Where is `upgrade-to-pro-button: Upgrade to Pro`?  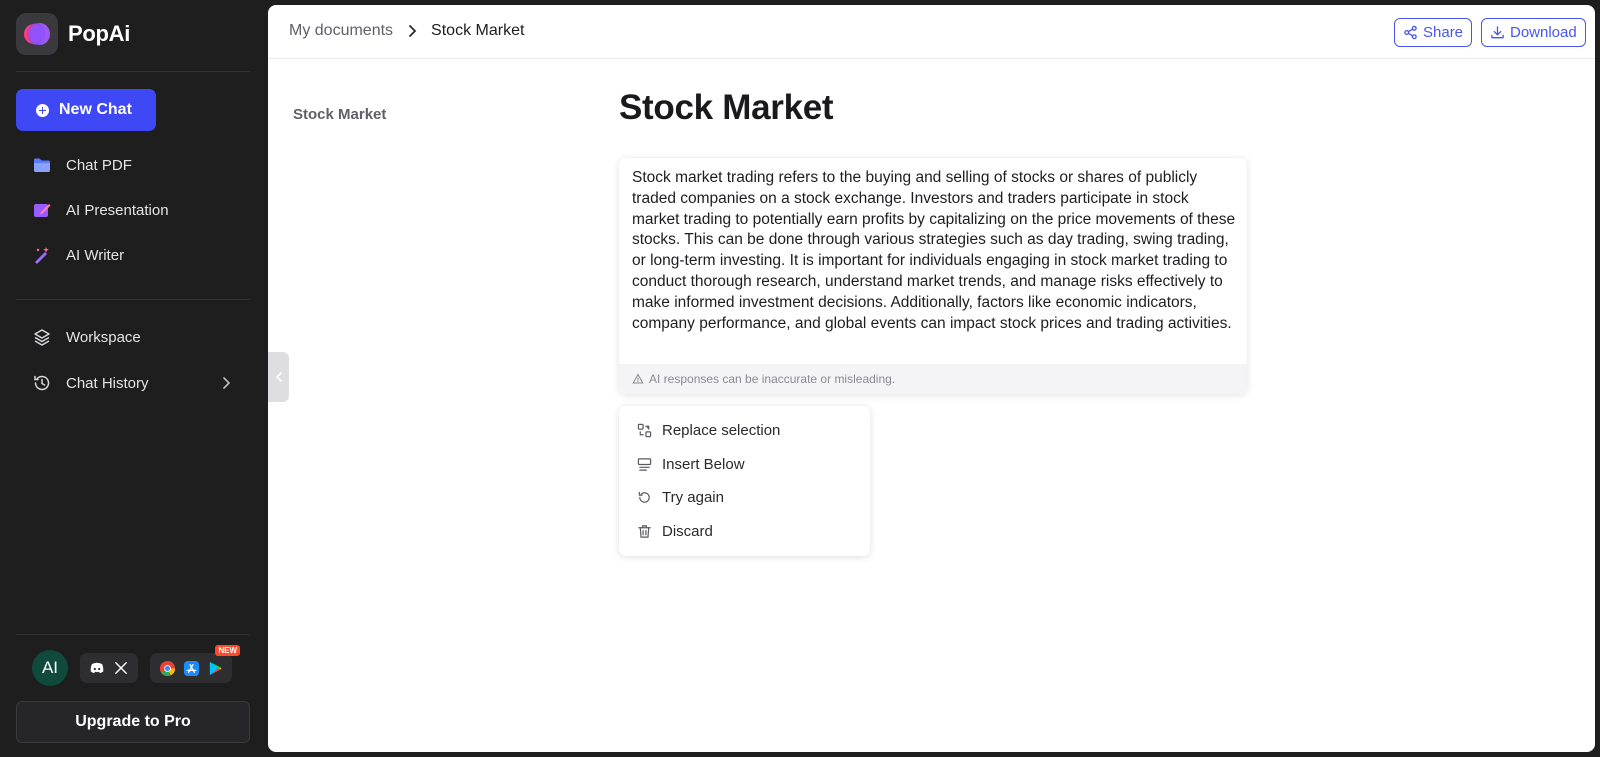
upgrade-to-pro-button: Upgrade to Pro is located at coordinates (133, 722).